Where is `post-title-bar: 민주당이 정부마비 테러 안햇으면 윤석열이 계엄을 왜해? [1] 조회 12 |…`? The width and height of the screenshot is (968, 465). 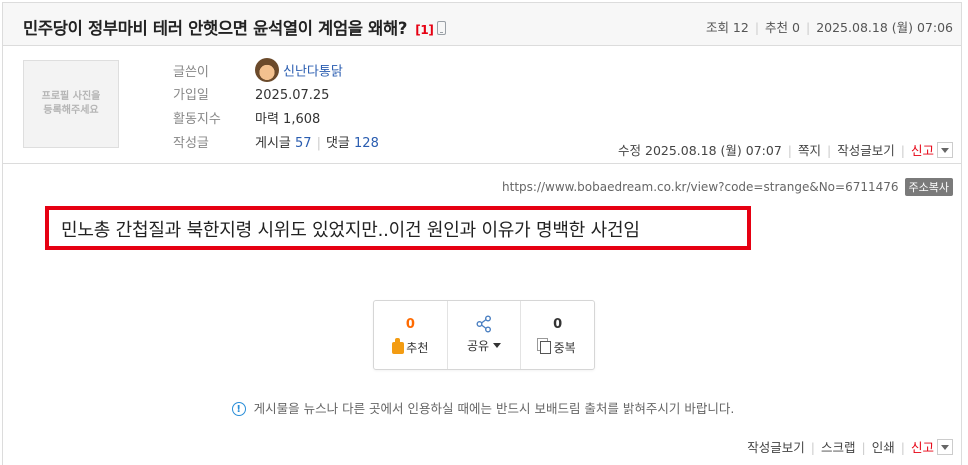
post-title-bar: 민주당이 정부마비 테러 안햇으면 윤석열이 계엄을 왜해? [1] 조회 12 |… is located at coordinates (482, 24).